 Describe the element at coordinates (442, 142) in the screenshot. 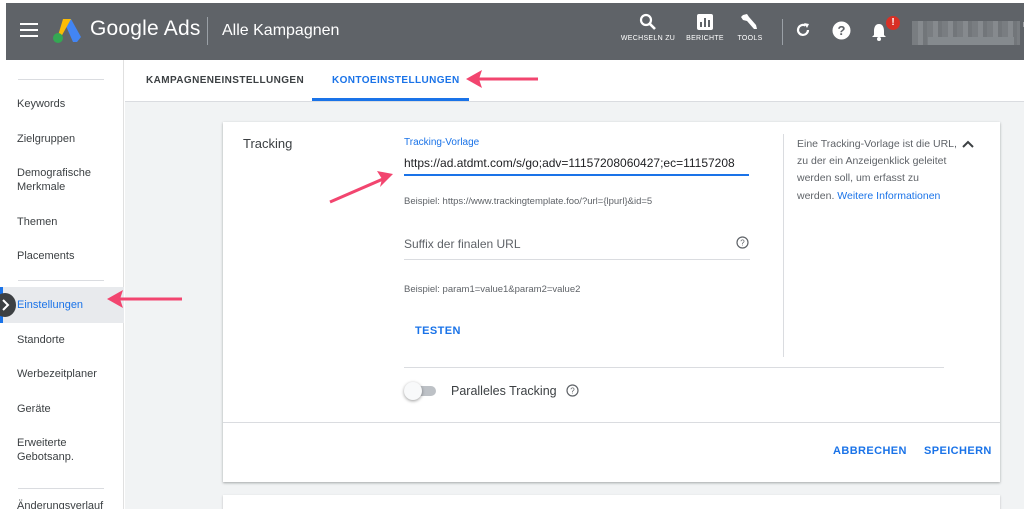

I see `tracking-template-label: Tracking-Vorlage` at that location.